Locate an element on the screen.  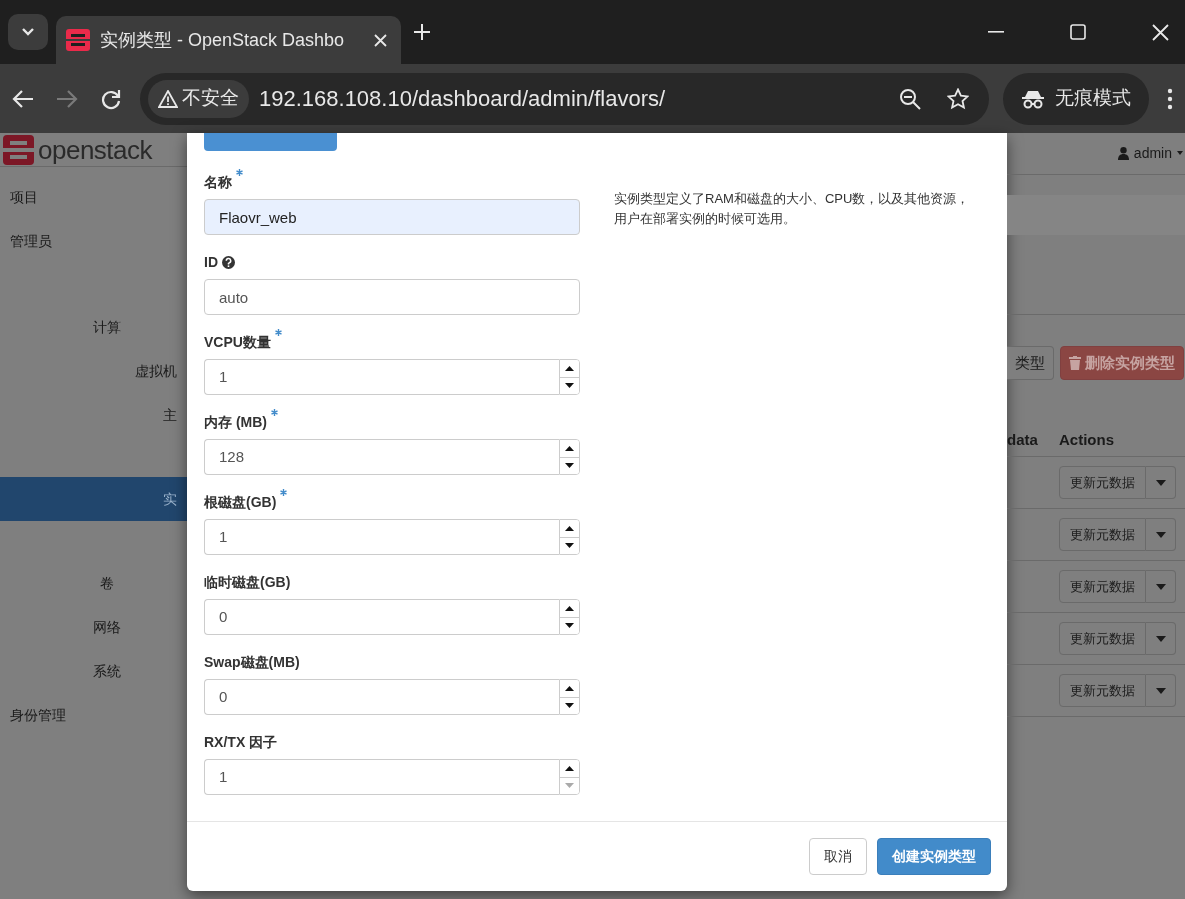
sidebar-item: 卷 is located at coordinates (93, 583).